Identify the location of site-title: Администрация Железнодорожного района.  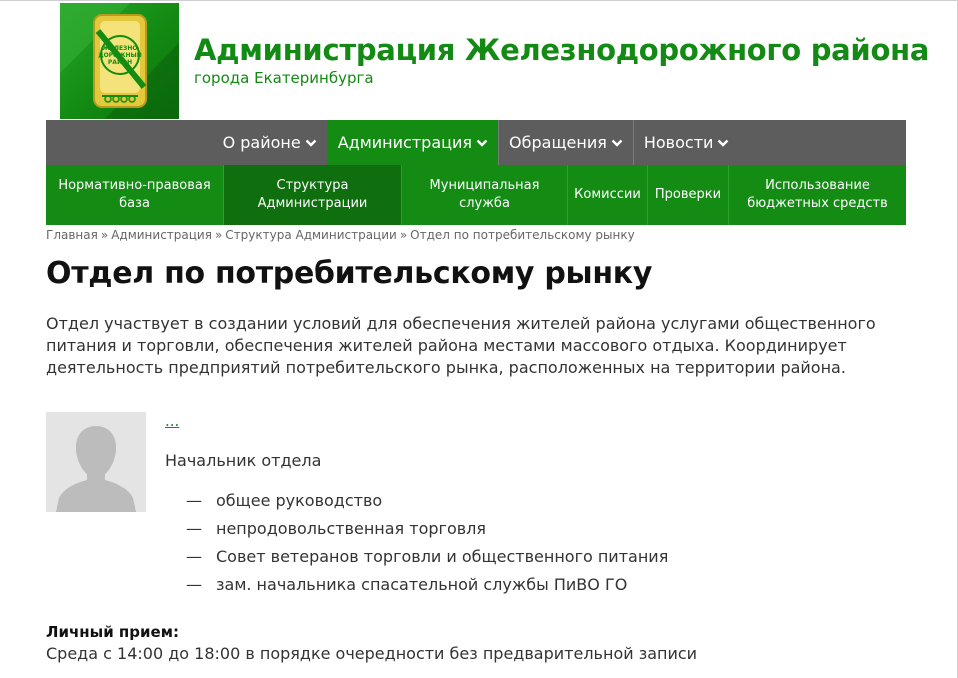
(561, 50).